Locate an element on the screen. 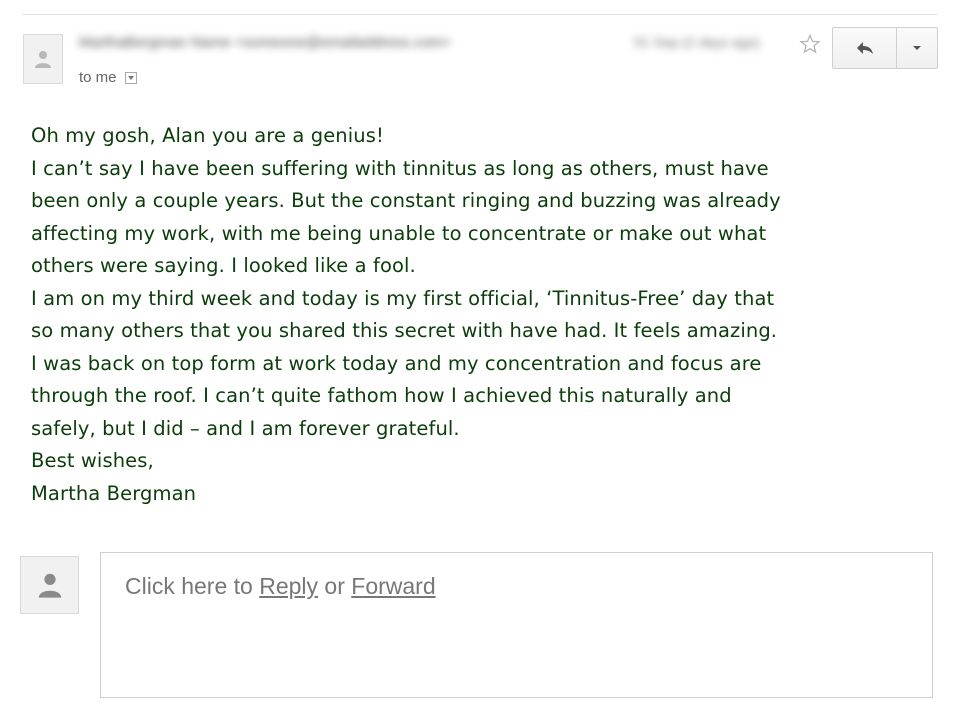 This screenshot has width=960, height=720. star-button is located at coordinates (810, 44).